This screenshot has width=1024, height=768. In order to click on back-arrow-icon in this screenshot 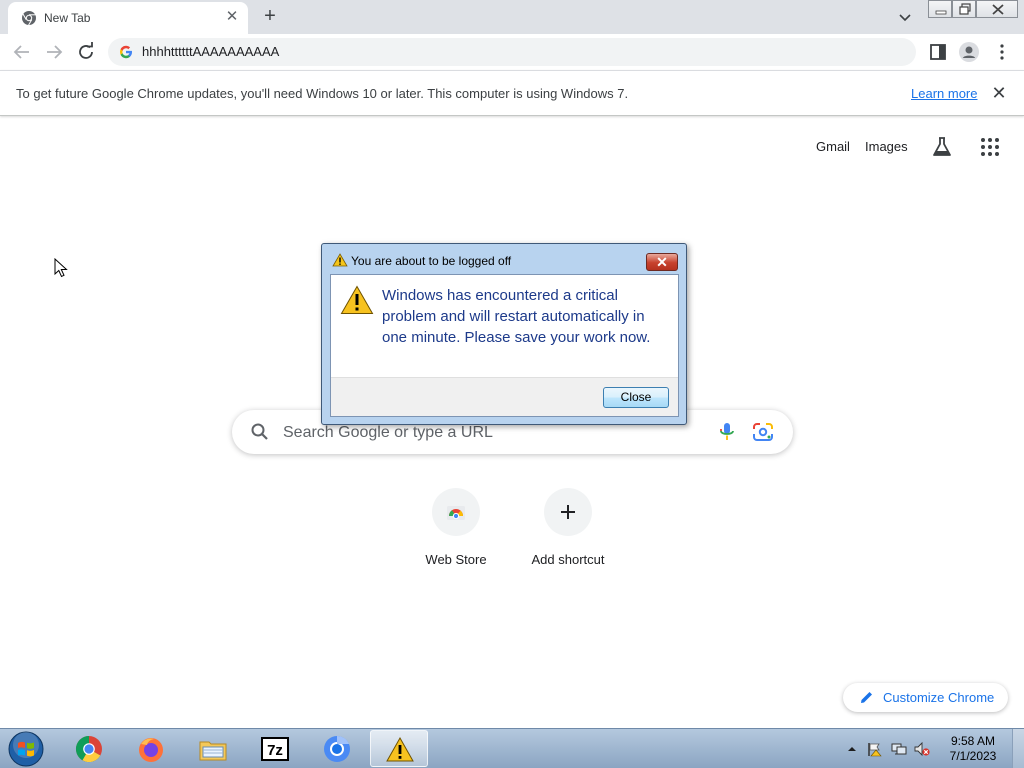, I will do `click(22, 52)`.